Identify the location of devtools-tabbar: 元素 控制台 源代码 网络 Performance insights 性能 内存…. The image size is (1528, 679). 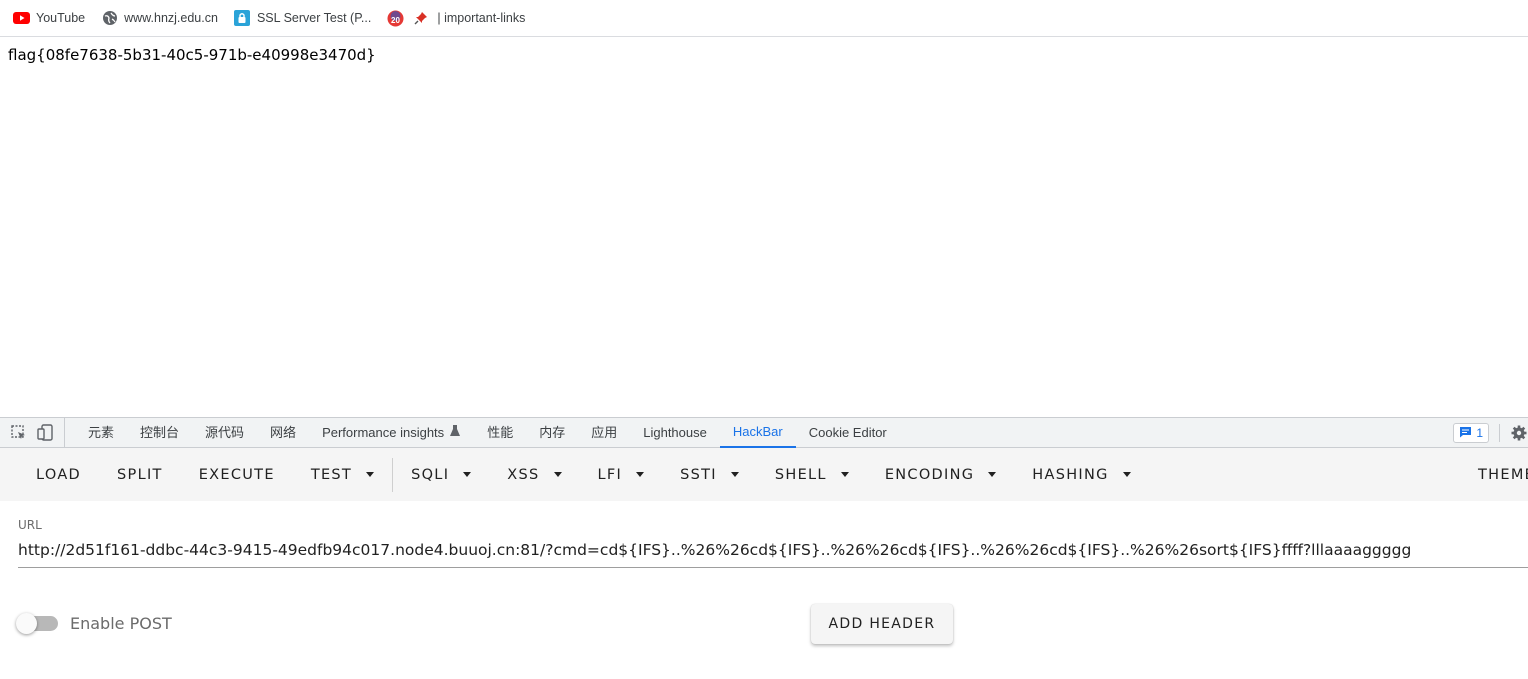
(764, 433).